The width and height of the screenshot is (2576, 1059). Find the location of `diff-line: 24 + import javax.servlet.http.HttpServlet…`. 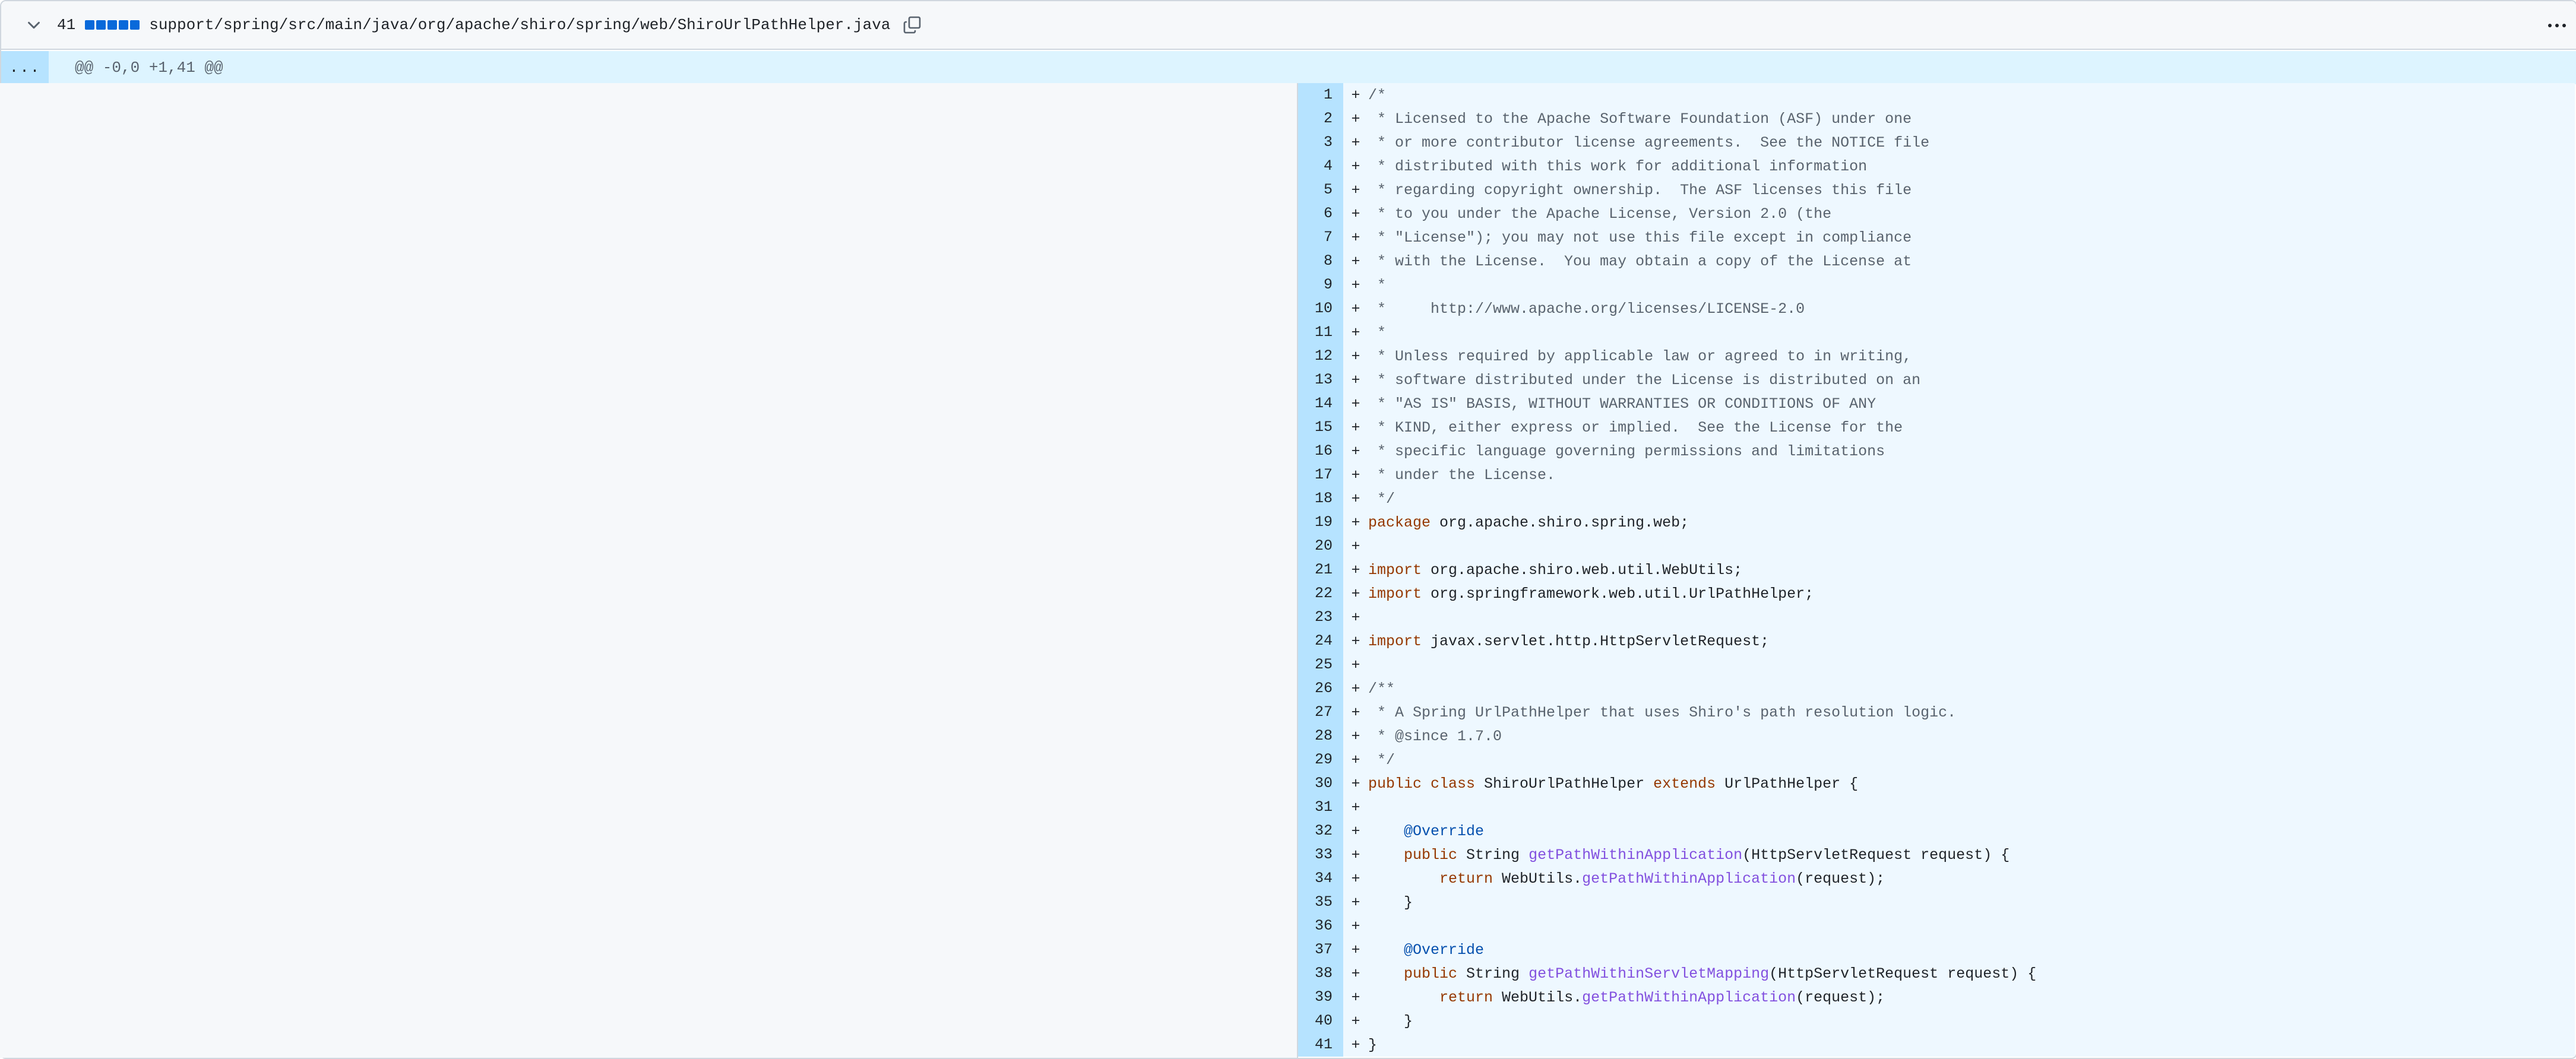

diff-line: 24 + import javax.servlet.http.HttpServlet… is located at coordinates (1936, 641).